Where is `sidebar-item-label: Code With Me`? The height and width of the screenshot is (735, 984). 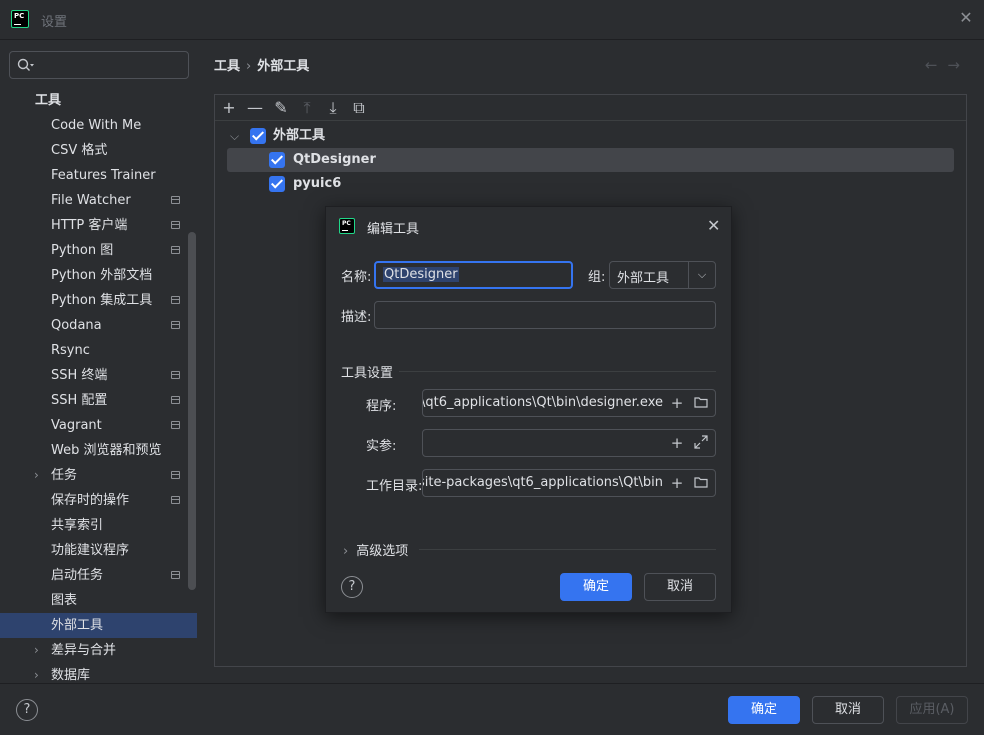
sidebar-item-label: Code With Me is located at coordinates (96, 125).